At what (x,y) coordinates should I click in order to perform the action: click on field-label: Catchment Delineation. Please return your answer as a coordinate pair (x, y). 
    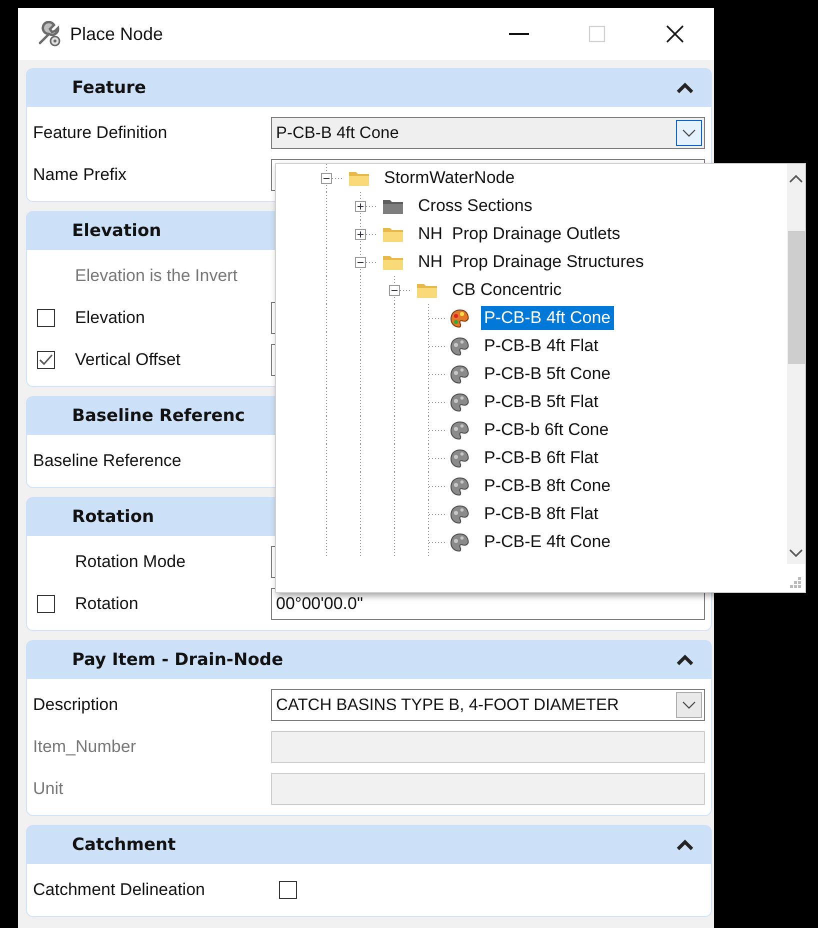
    Looking at the image, I should click on (119, 890).